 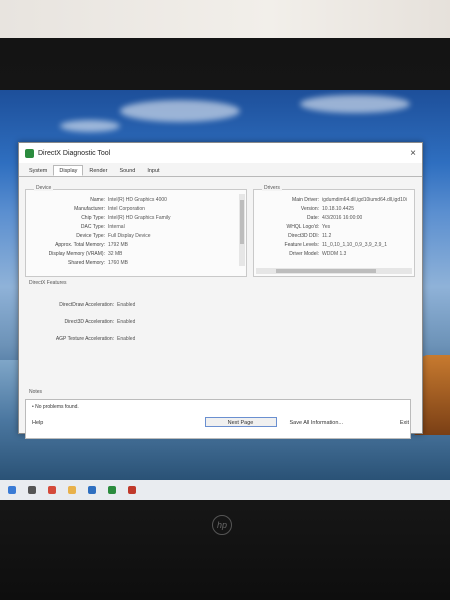 I want to click on device-value: Intel(R) HD Graphics Family, so click(x=139, y=218).